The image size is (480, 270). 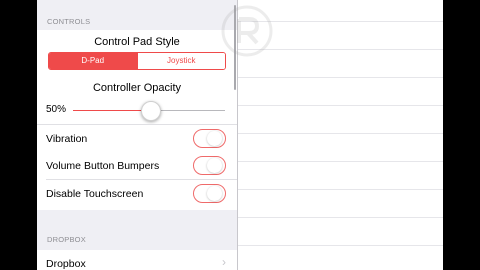 What do you see at coordinates (66, 239) in the screenshot?
I see `dropbox-section-header: DROPBOX` at bounding box center [66, 239].